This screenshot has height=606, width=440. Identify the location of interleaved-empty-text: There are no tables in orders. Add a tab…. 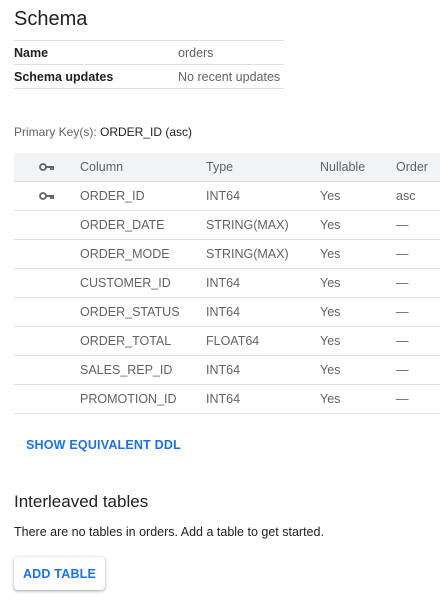
(169, 532).